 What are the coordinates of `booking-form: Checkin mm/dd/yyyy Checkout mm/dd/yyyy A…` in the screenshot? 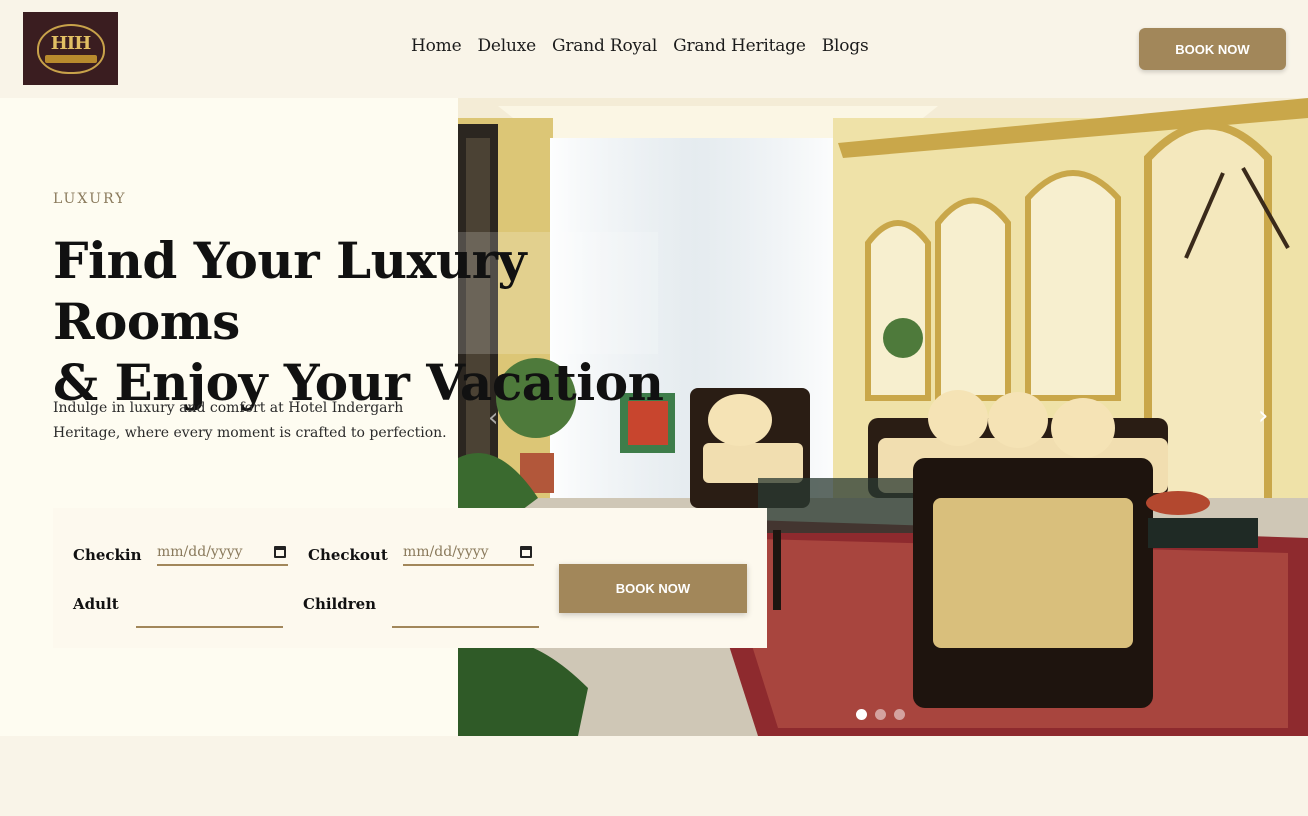 It's located at (410, 578).